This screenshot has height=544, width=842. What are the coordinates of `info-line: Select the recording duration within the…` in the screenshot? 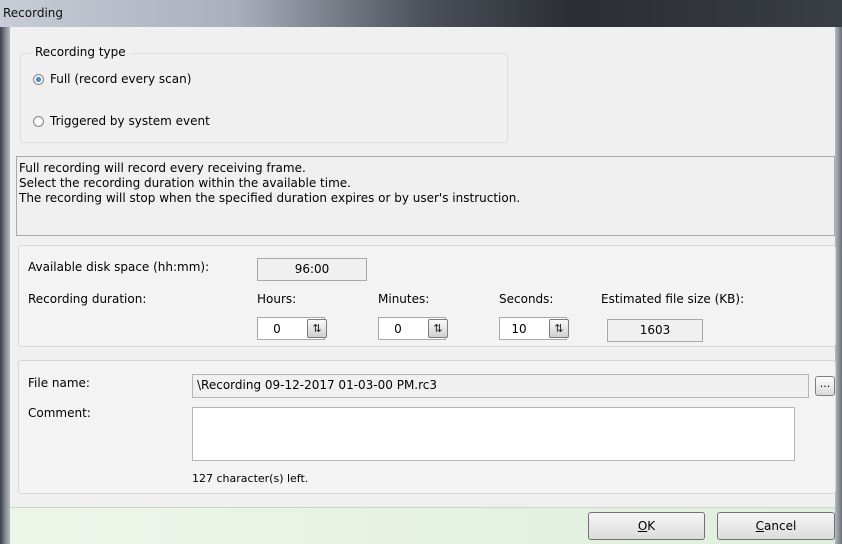 It's located at (185, 183).